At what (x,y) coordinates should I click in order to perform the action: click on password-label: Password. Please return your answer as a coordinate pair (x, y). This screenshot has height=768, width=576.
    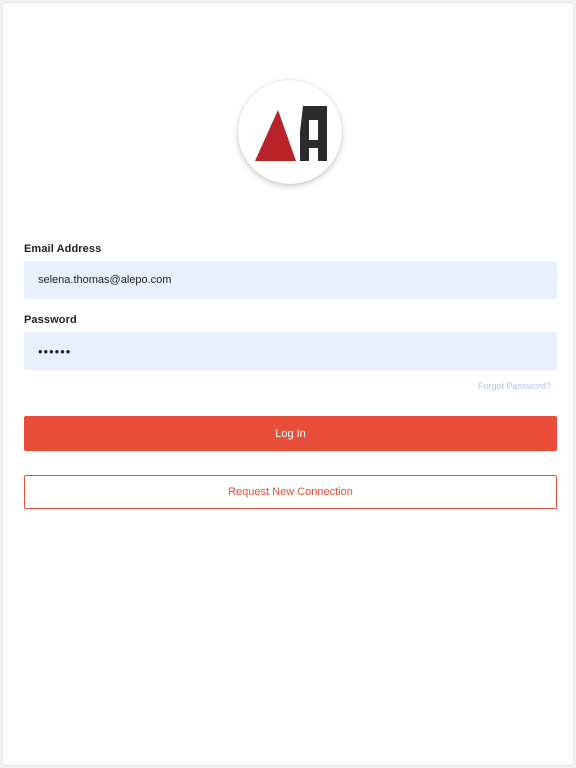
    Looking at the image, I should click on (50, 320).